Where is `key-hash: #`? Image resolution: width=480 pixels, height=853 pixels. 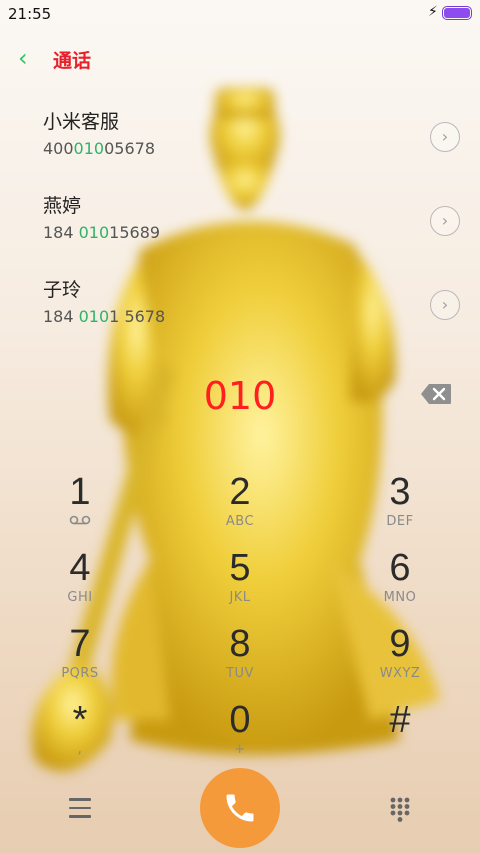 key-hash: # is located at coordinates (400, 731).